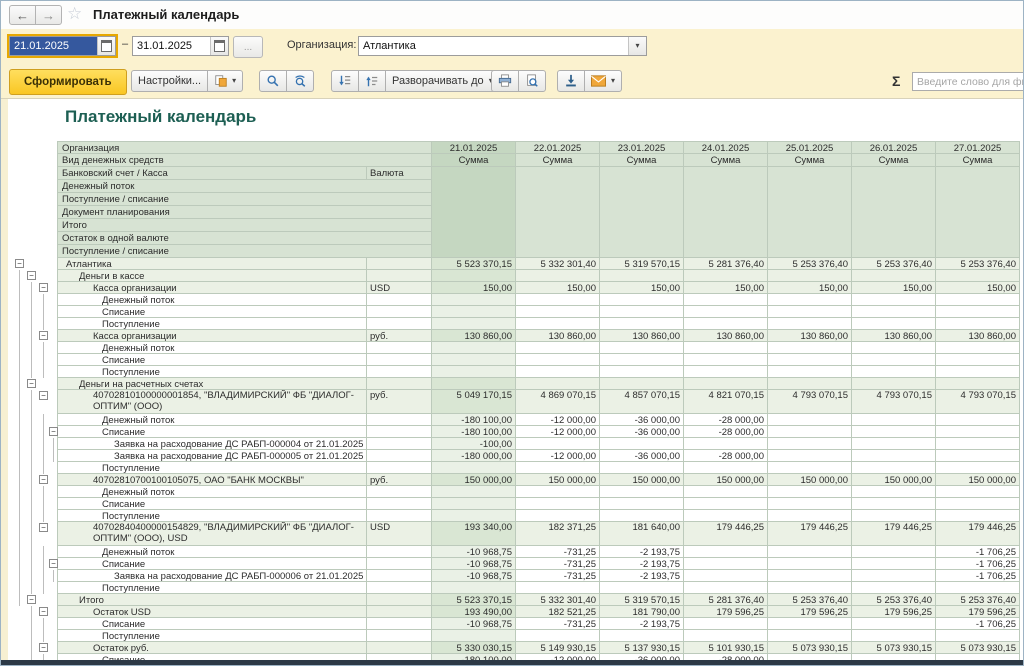 This screenshot has height=666, width=1024. Describe the element at coordinates (726, 432) in the screenshot. I see `amount-cell: -28 000,00` at that location.